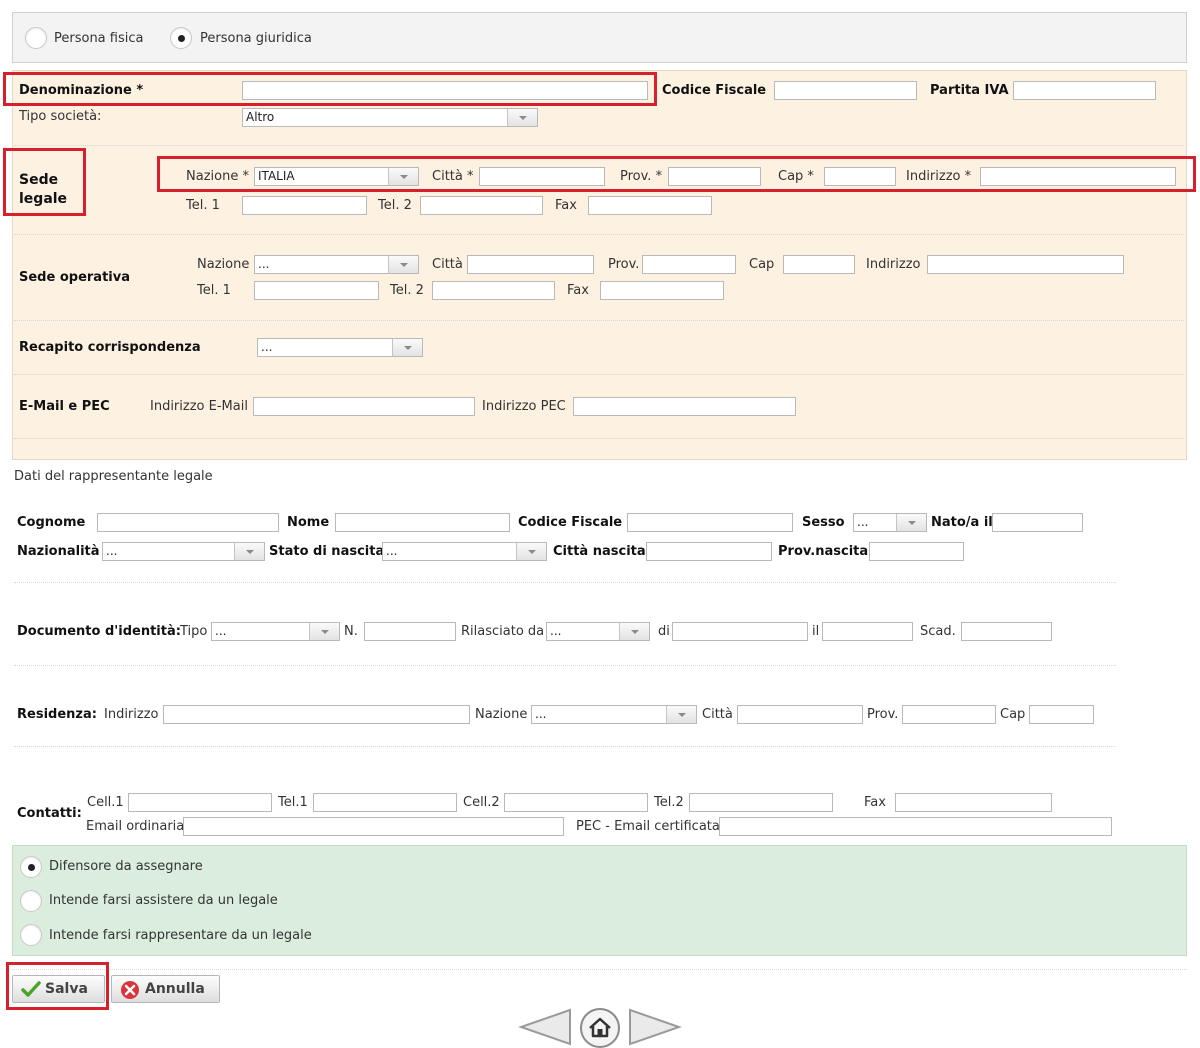 This screenshot has width=1200, height=1048. I want to click on email-ordinaria-label: Email ordinaria, so click(135, 826).